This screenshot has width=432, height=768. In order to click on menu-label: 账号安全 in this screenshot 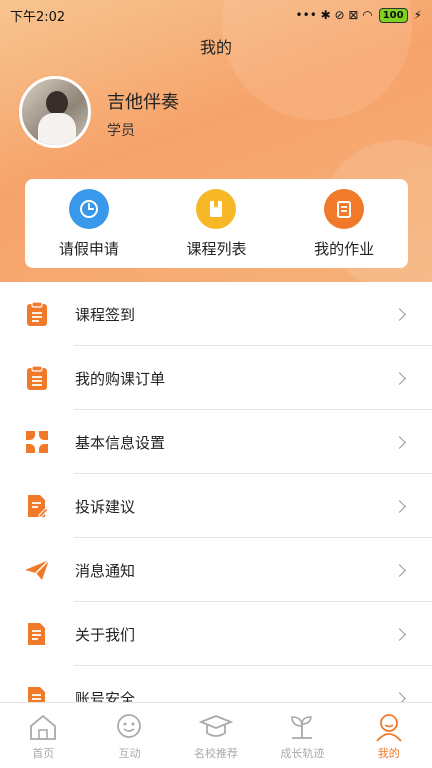, I will do `click(105, 696)`.